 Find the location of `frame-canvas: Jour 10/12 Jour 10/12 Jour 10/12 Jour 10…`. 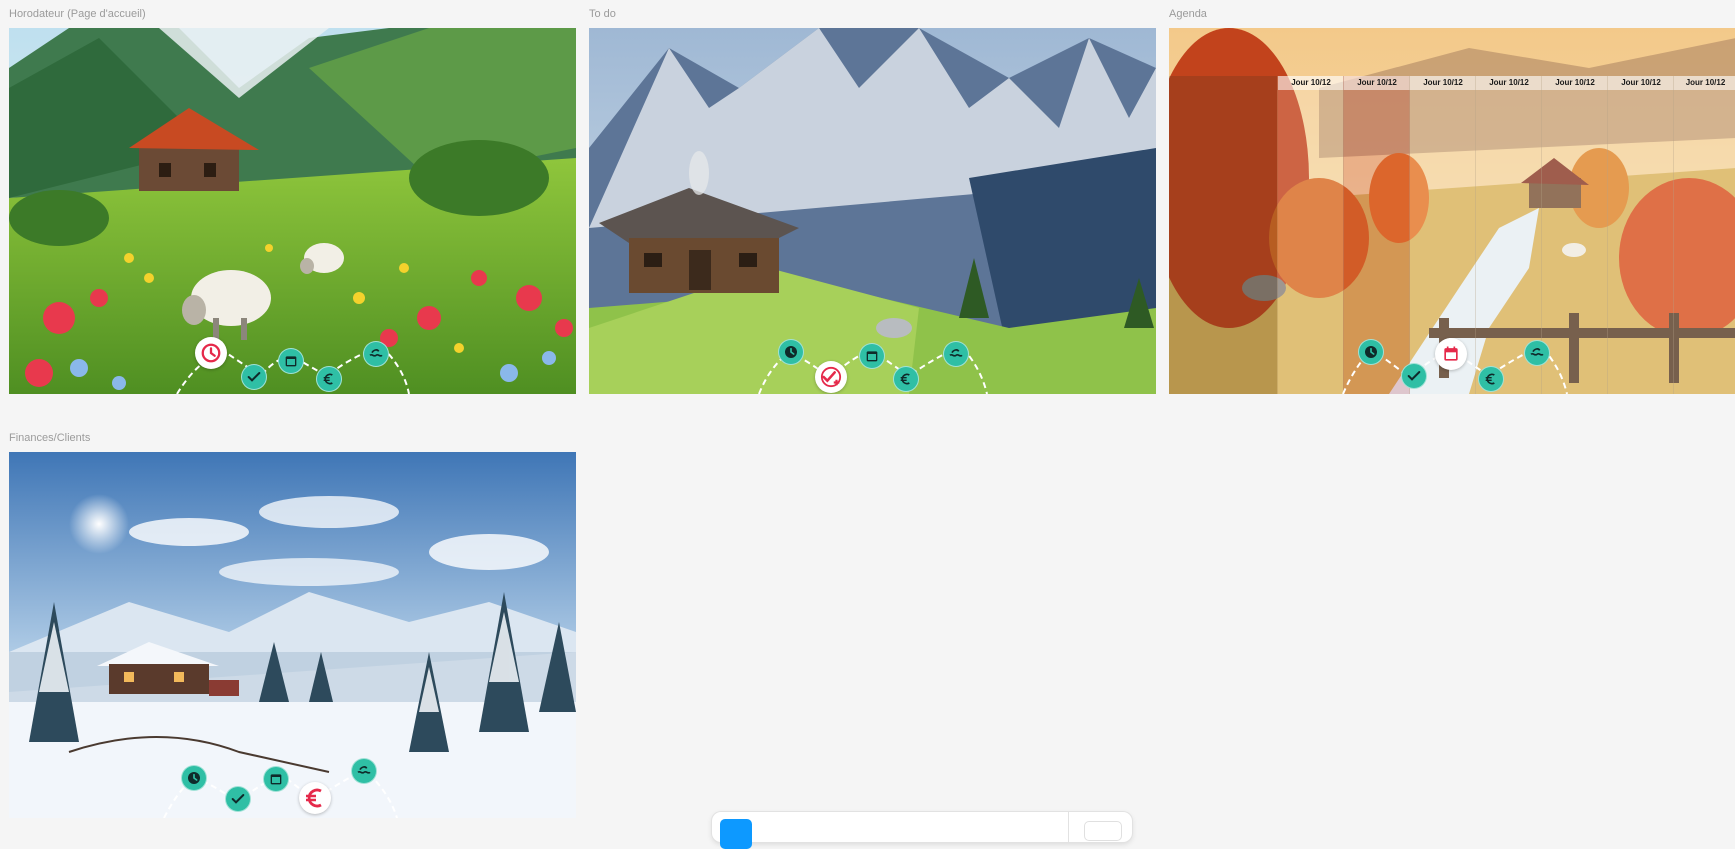

frame-canvas: Jour 10/12 Jour 10/12 Jour 10/12 Jour 10… is located at coordinates (1452, 211).